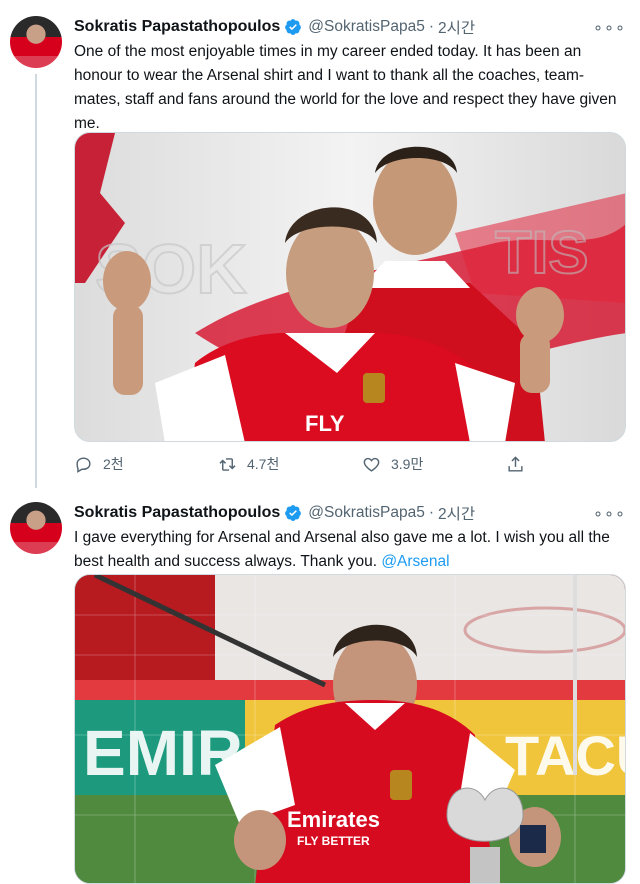 Image resolution: width=640 pixels, height=884 pixels. Describe the element at coordinates (163, 753) in the screenshot. I see `banner-left-text: EMIR` at that location.